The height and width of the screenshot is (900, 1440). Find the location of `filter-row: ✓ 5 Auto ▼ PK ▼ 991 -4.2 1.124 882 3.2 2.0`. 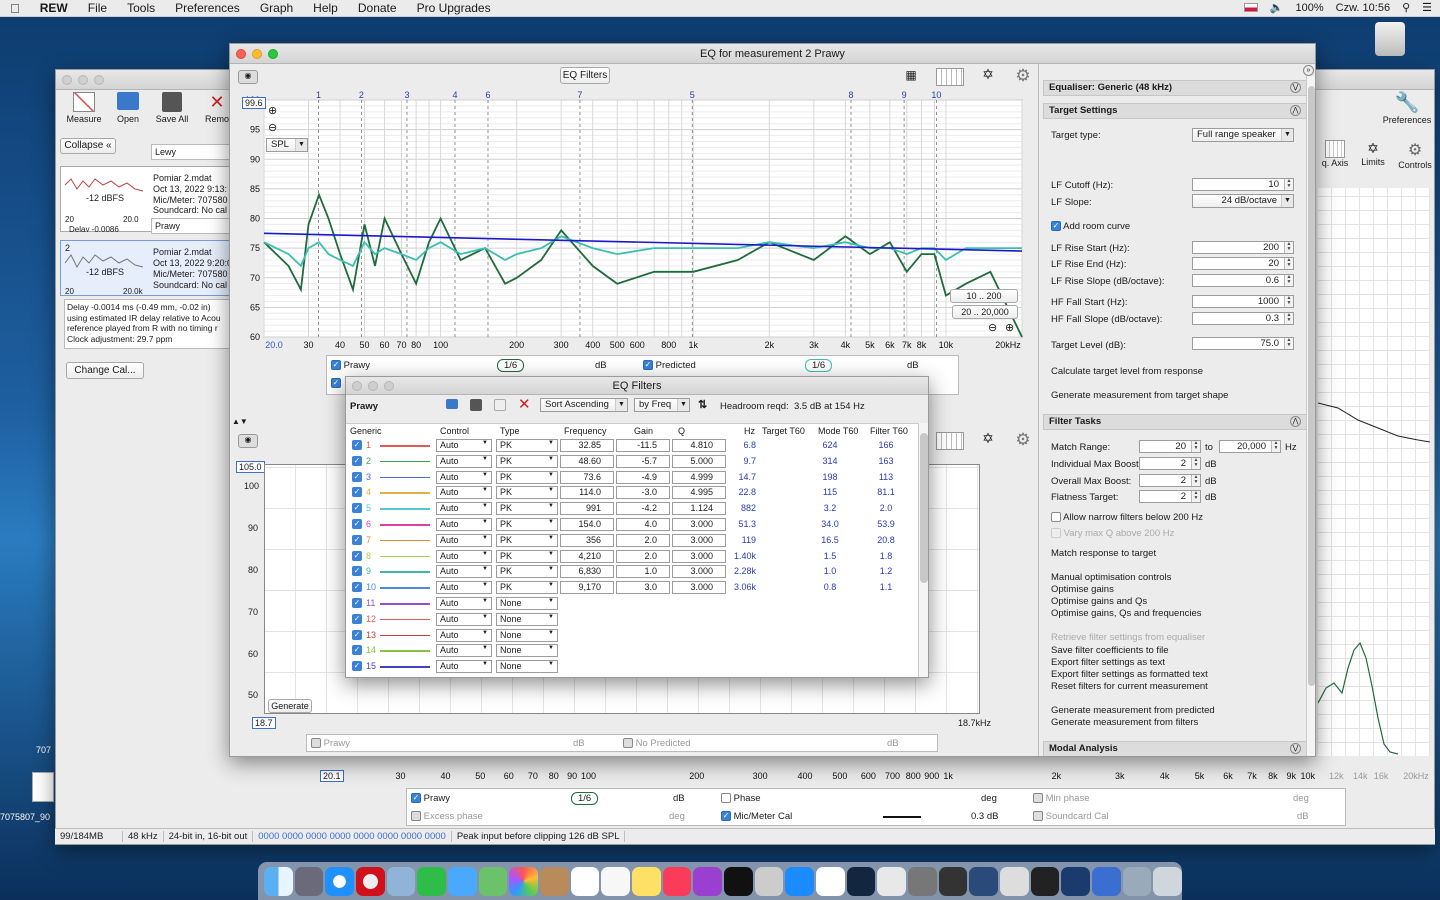

filter-row: ✓ 5 Auto ▼ PK ▼ 991 -4.2 1.124 882 3.2 2.0 is located at coordinates (632, 508).